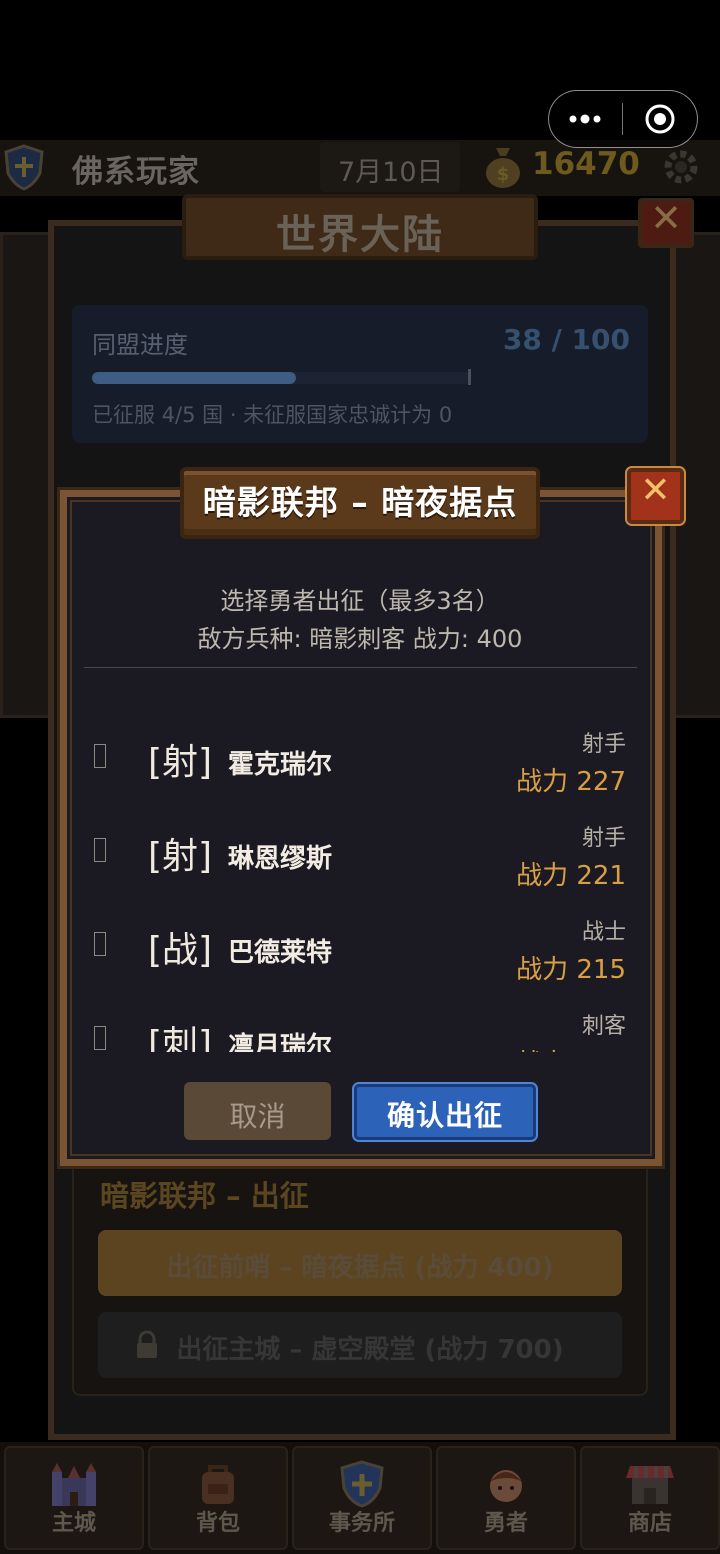 The width and height of the screenshot is (720, 1554). Describe the element at coordinates (360, 1268) in the screenshot. I see `outpost-expedition-label: 出征前哨 – 暗夜据点 (战力 400)` at that location.